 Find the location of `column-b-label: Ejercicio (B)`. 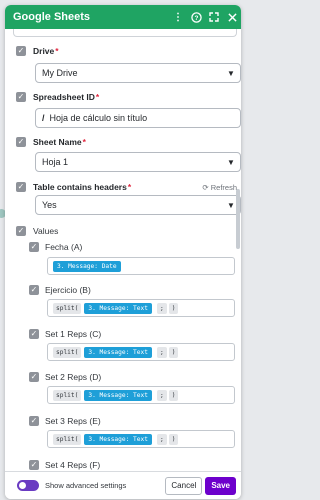

column-b-label: Ejercicio (B) is located at coordinates (68, 290).